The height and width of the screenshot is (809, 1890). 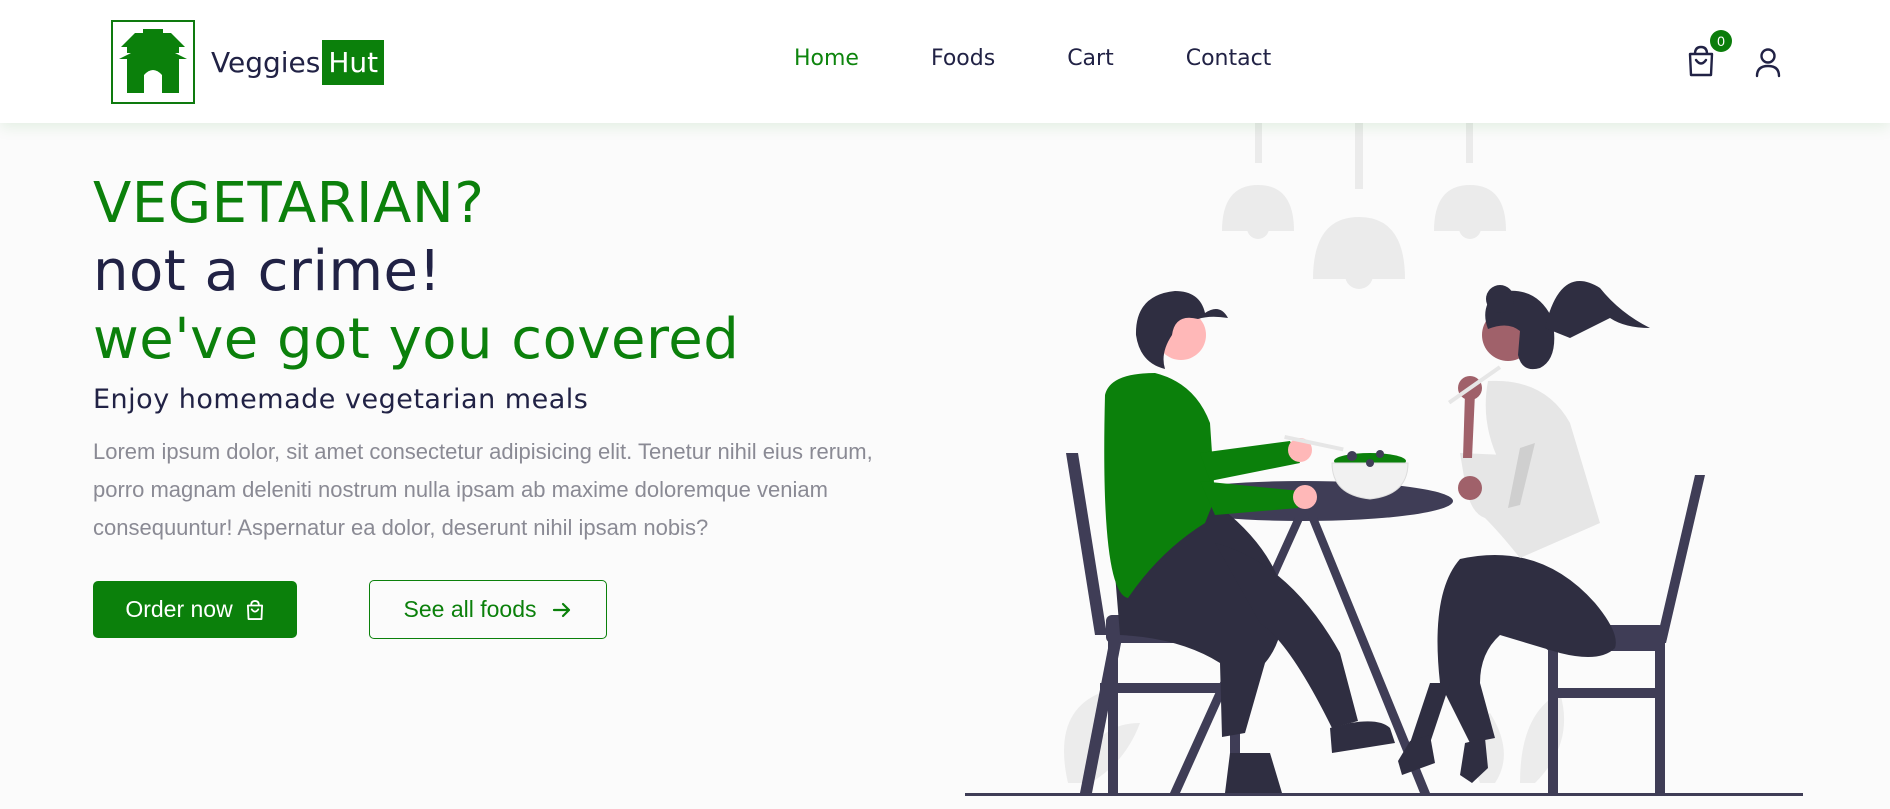 I want to click on cart-count-badge: 0, so click(x=1721, y=41).